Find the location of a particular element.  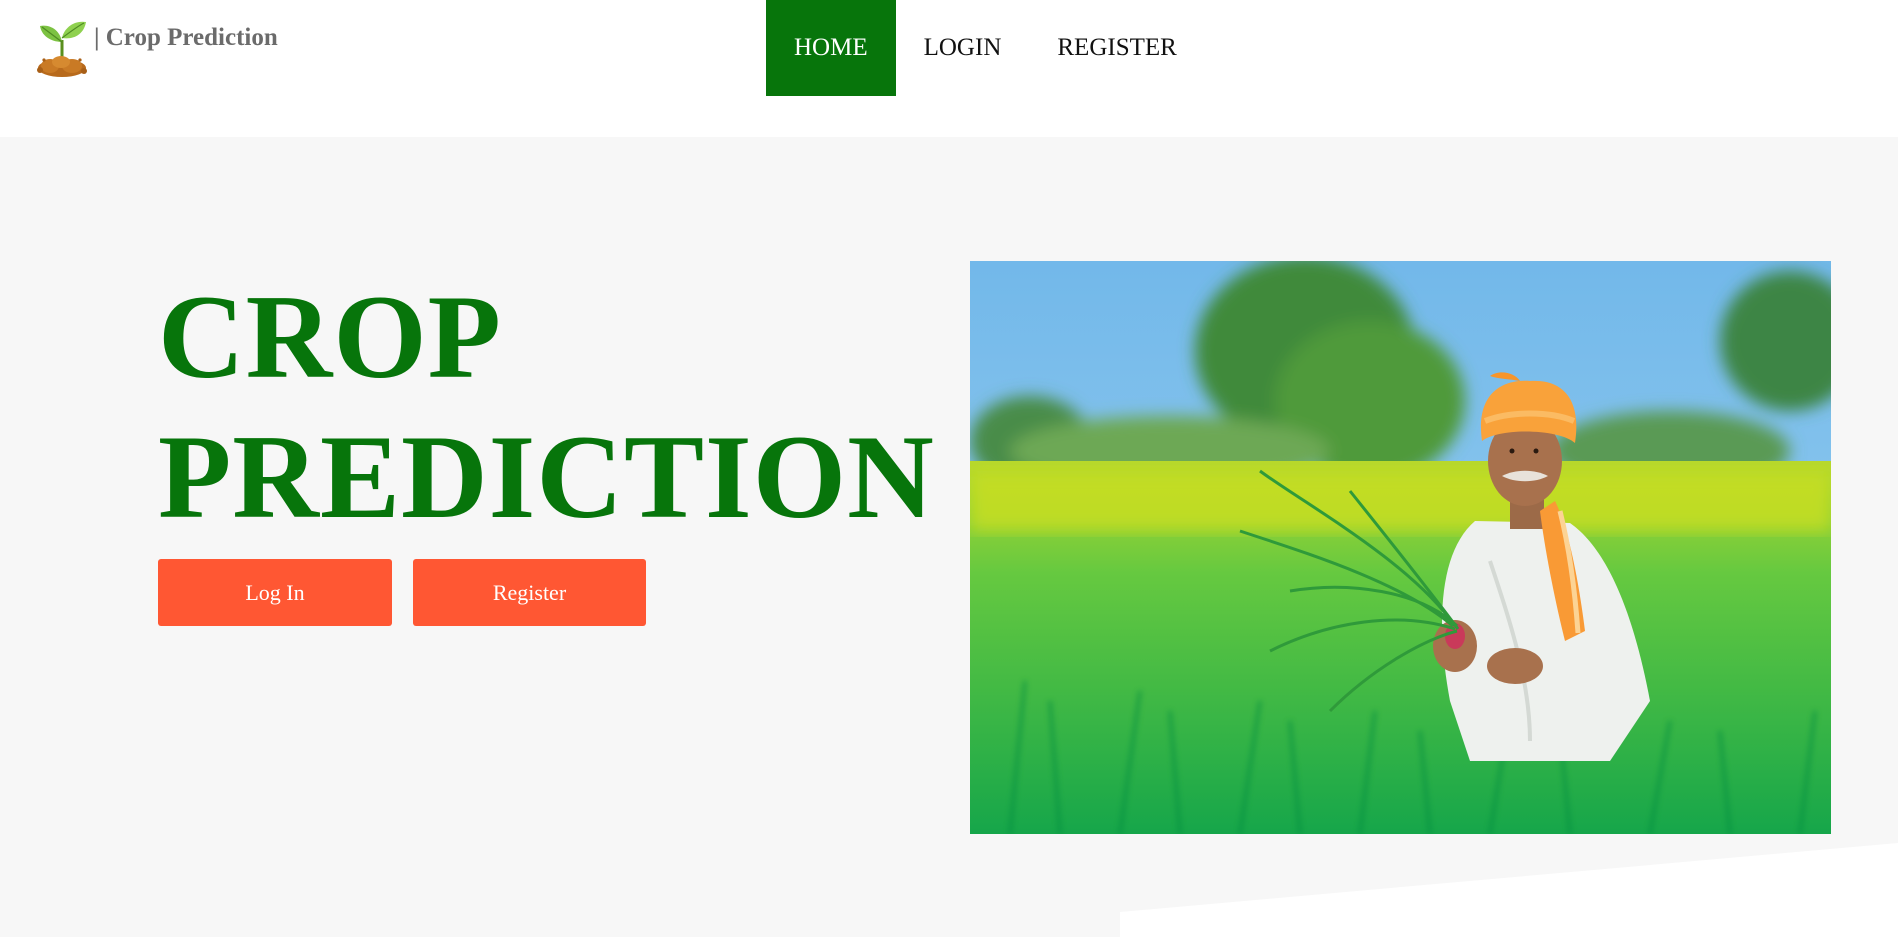

nav-home: HOME is located at coordinates (831, 48).